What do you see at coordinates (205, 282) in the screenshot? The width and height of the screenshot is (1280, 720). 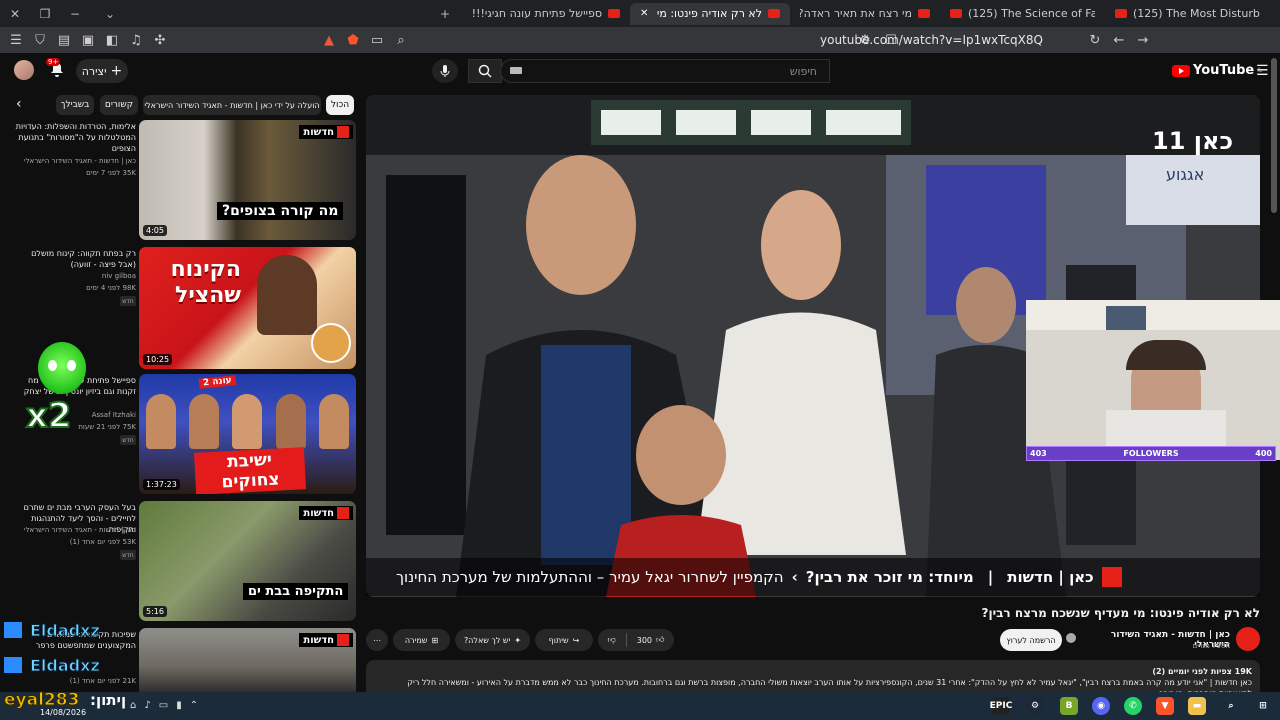 I see `thumbnail-caption: הקינוח שהציל` at bounding box center [205, 282].